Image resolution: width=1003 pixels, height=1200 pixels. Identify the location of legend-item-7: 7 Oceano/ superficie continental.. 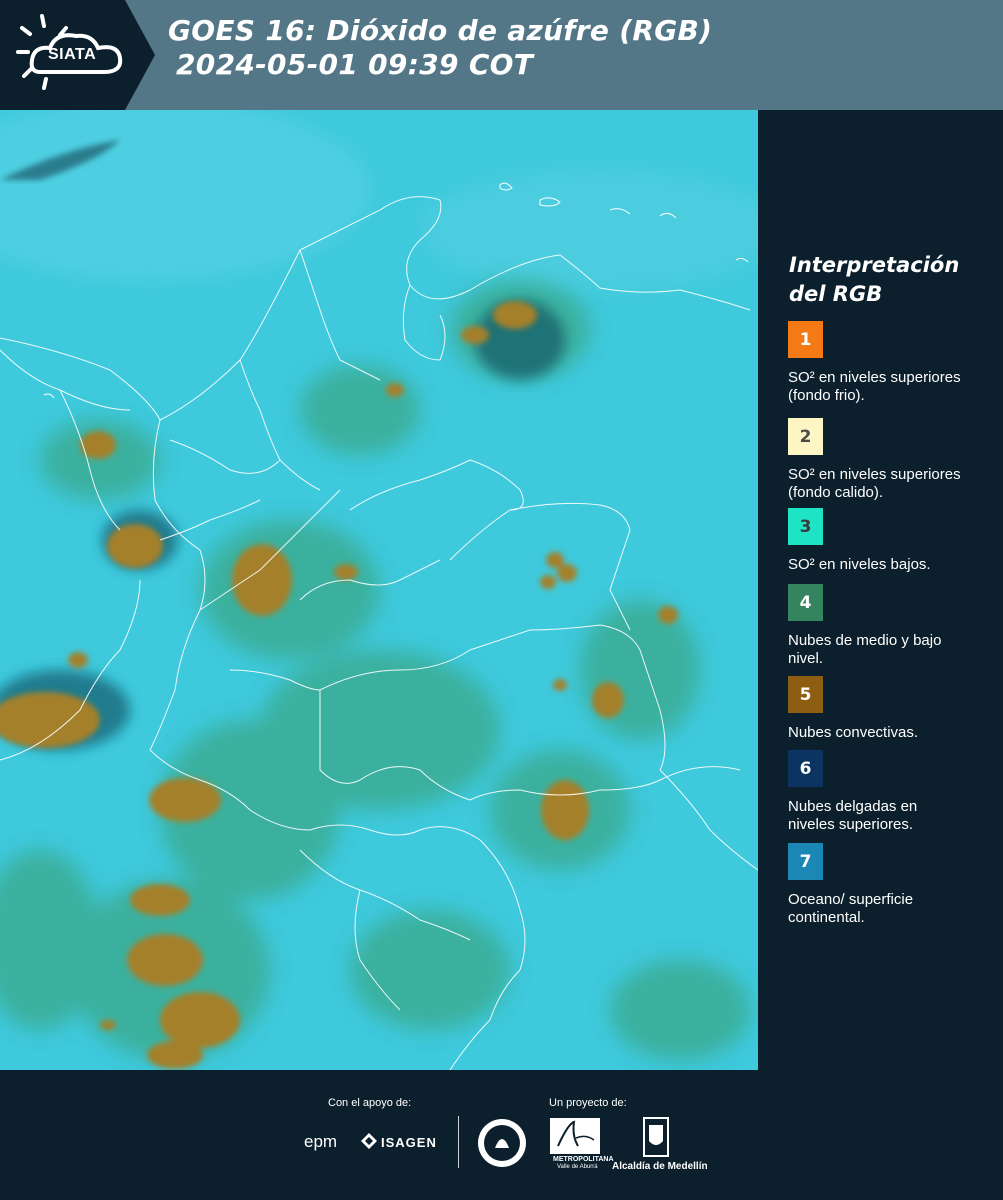
(888, 885).